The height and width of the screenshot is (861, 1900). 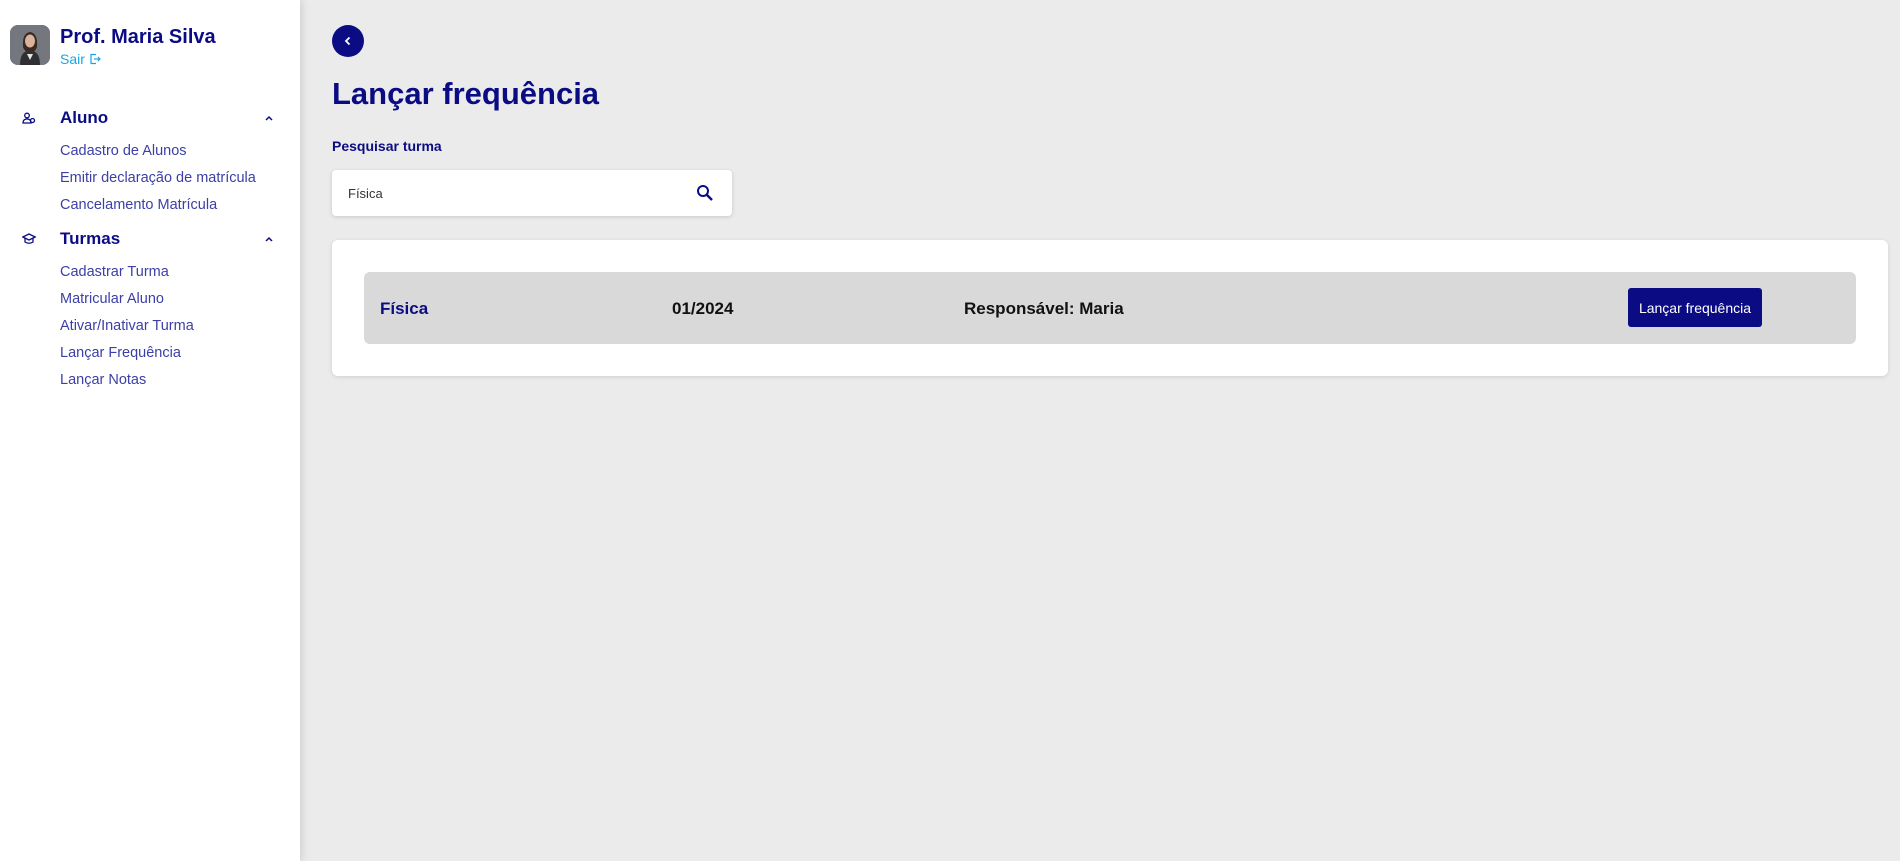 I want to click on logout-link: Sair, so click(x=138, y=59).